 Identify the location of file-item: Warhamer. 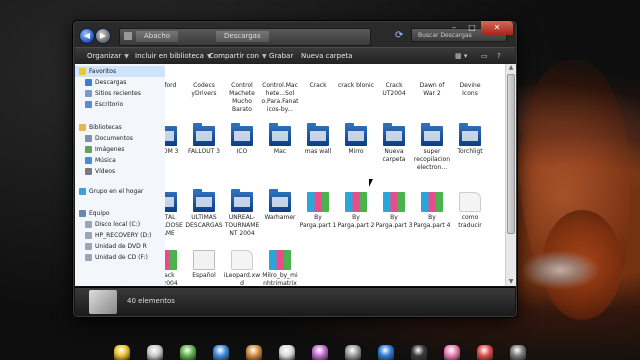
(280, 205).